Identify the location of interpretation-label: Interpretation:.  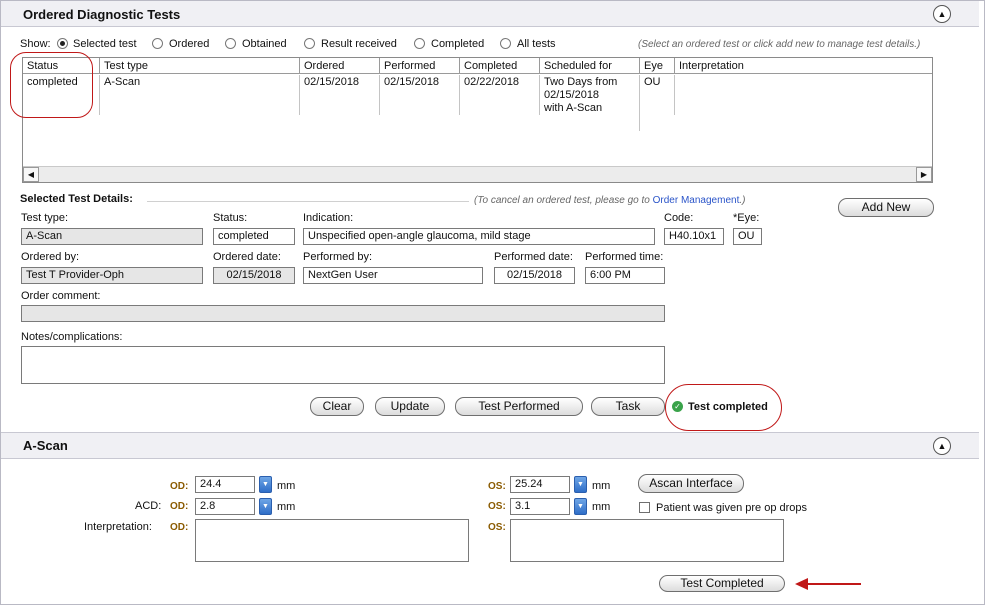
(118, 527).